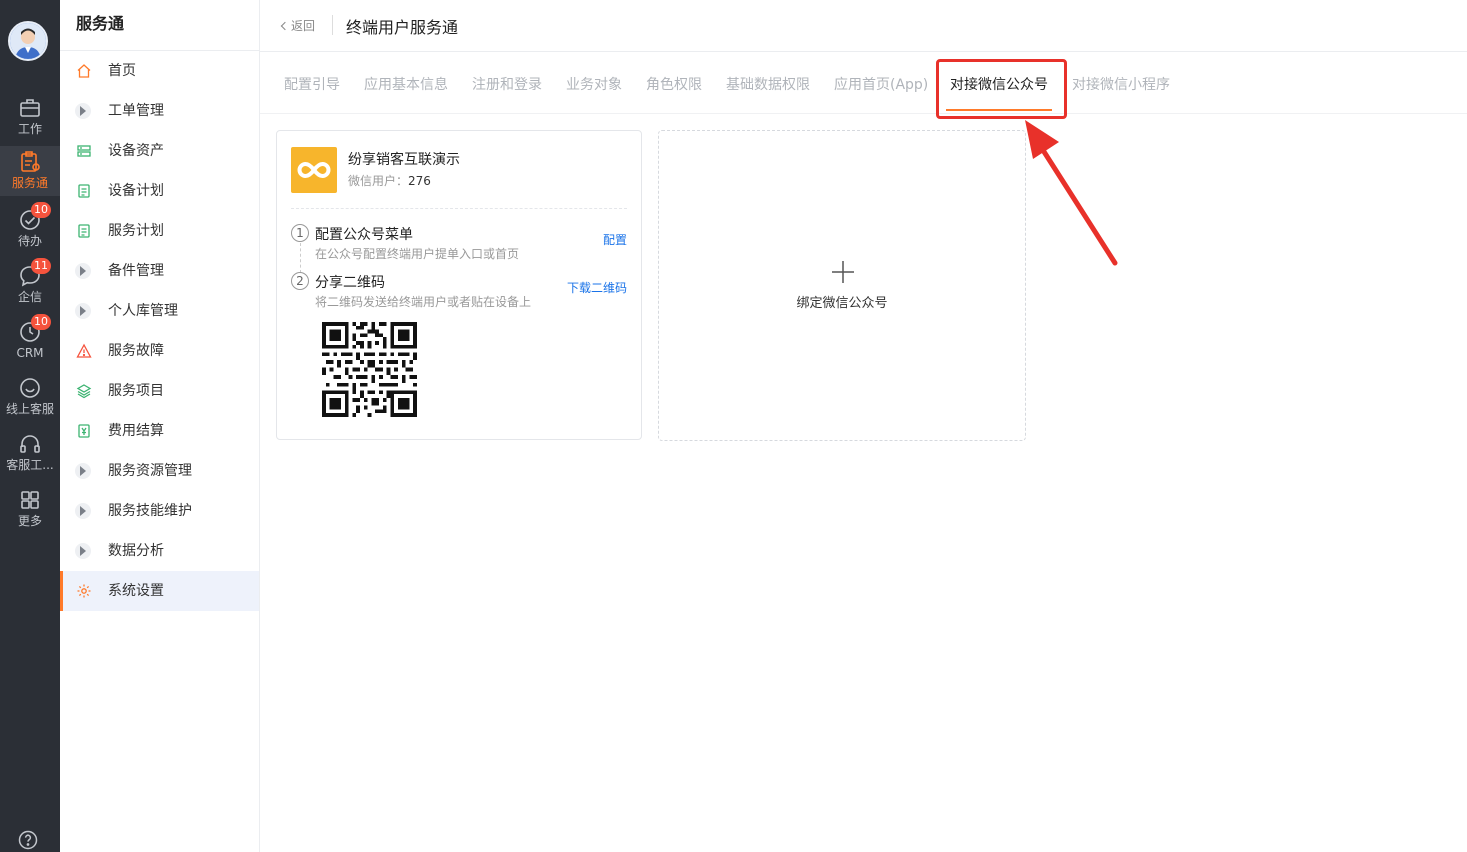  Describe the element at coordinates (842, 285) in the screenshot. I see `bind-official-account-button: 绑定微信公众号` at that location.